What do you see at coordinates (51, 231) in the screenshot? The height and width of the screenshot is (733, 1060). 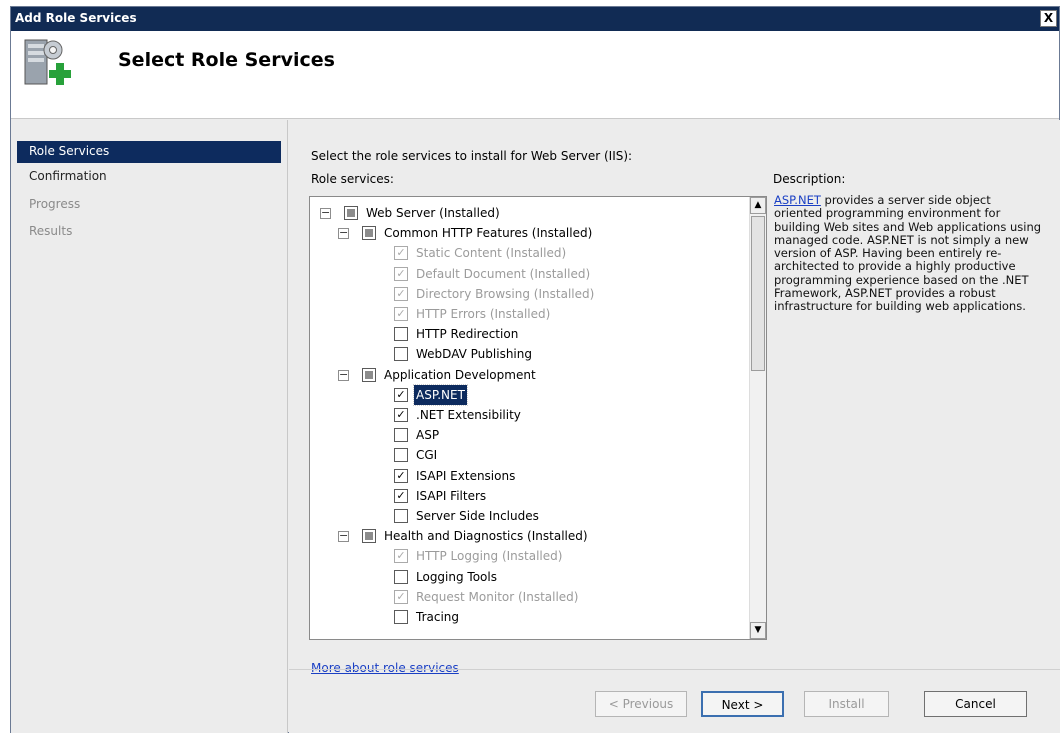 I see `sidebar-item-results: Results` at bounding box center [51, 231].